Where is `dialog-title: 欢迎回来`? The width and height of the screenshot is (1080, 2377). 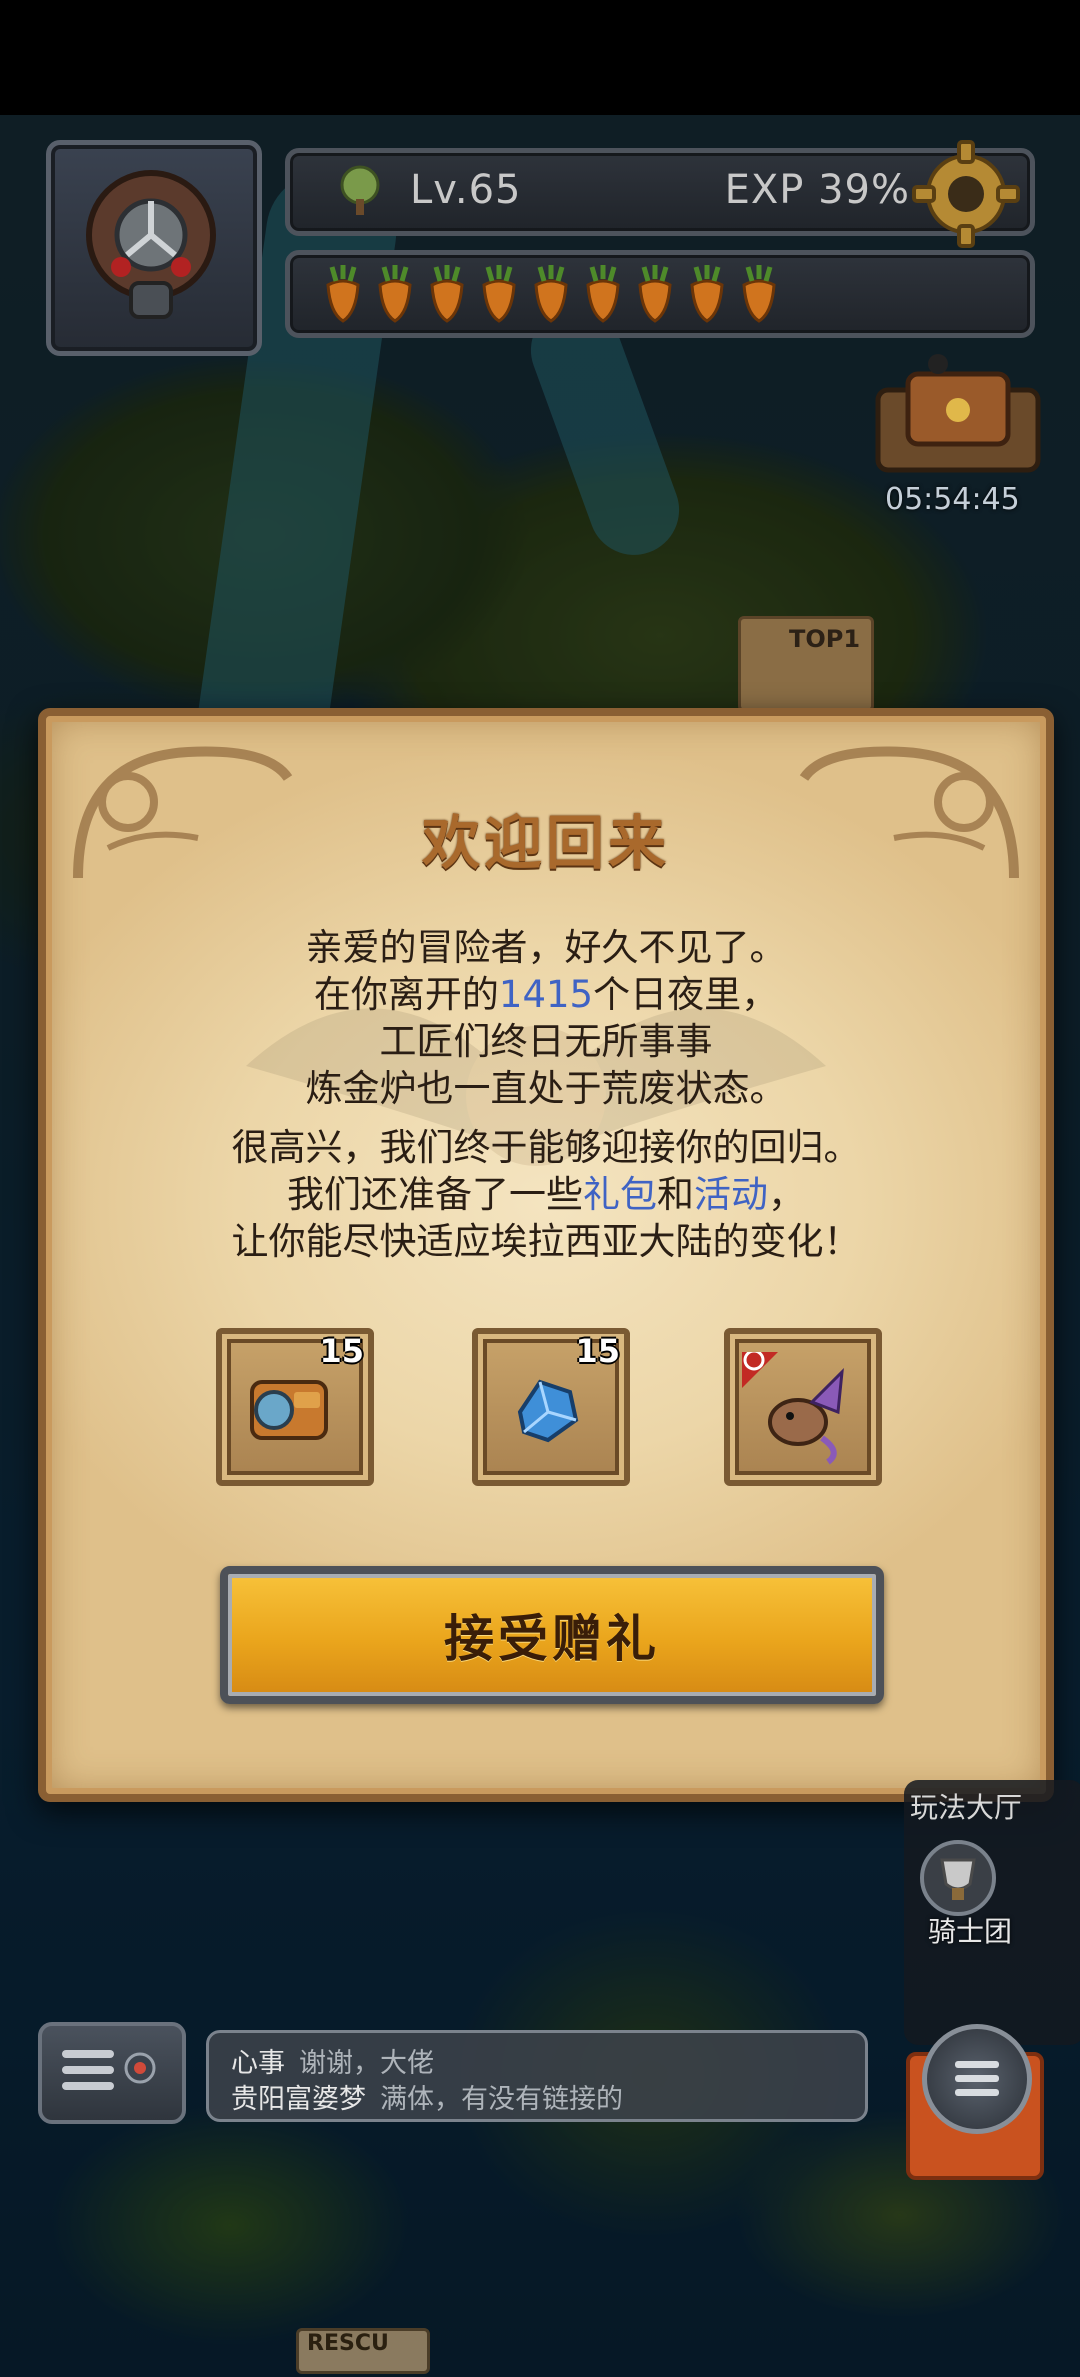
dialog-title: 欢迎回来 is located at coordinates (545, 843).